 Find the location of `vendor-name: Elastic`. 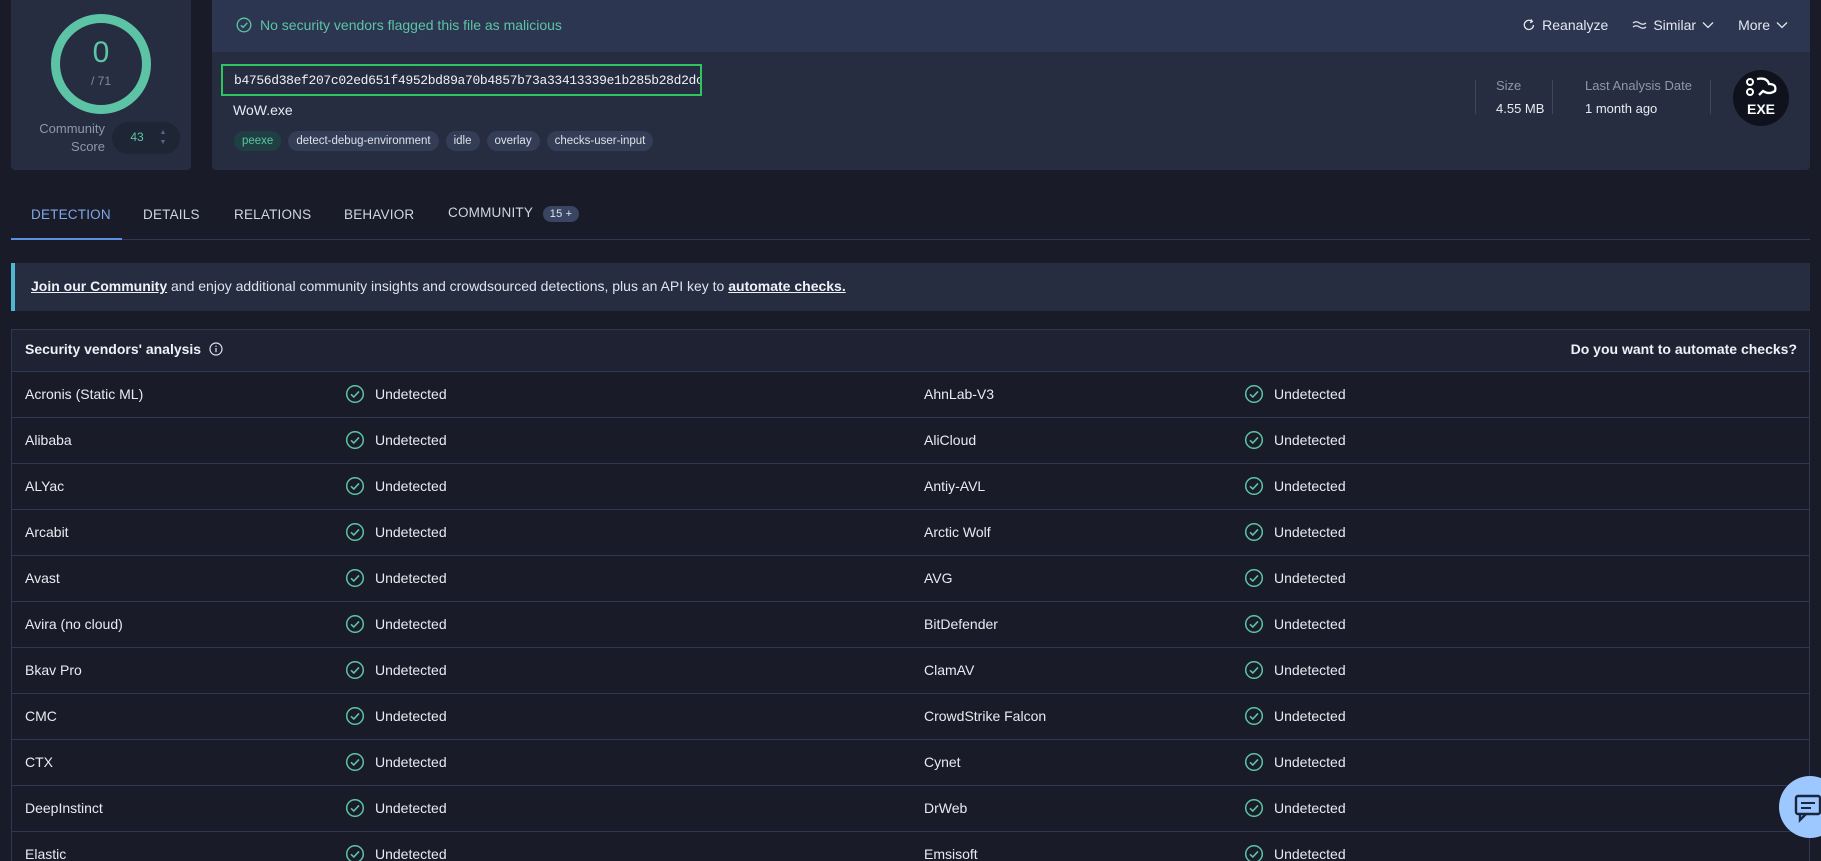

vendor-name: Elastic is located at coordinates (46, 853).